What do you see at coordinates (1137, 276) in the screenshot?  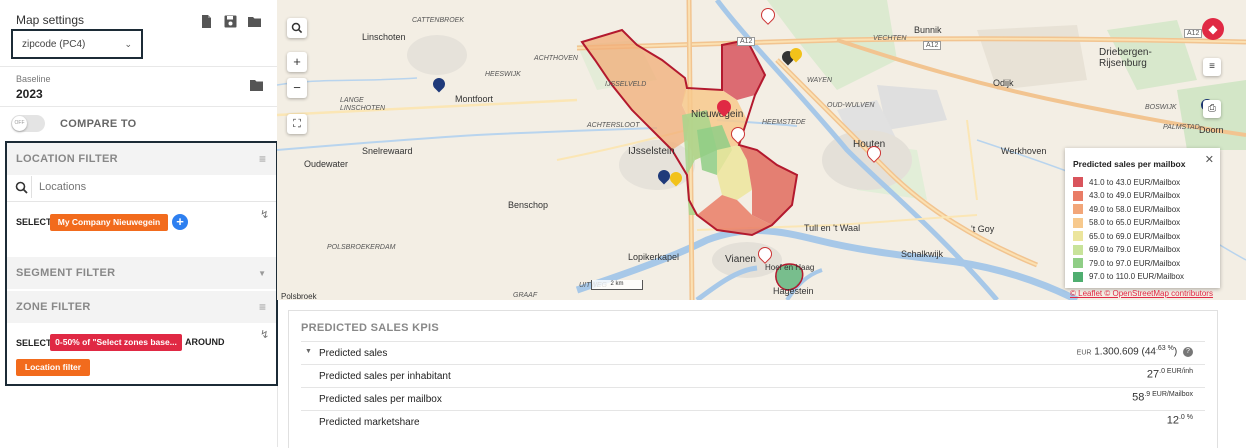 I see `legend-label: 97.0 to 110.0 EUR/Mailbox` at bounding box center [1137, 276].